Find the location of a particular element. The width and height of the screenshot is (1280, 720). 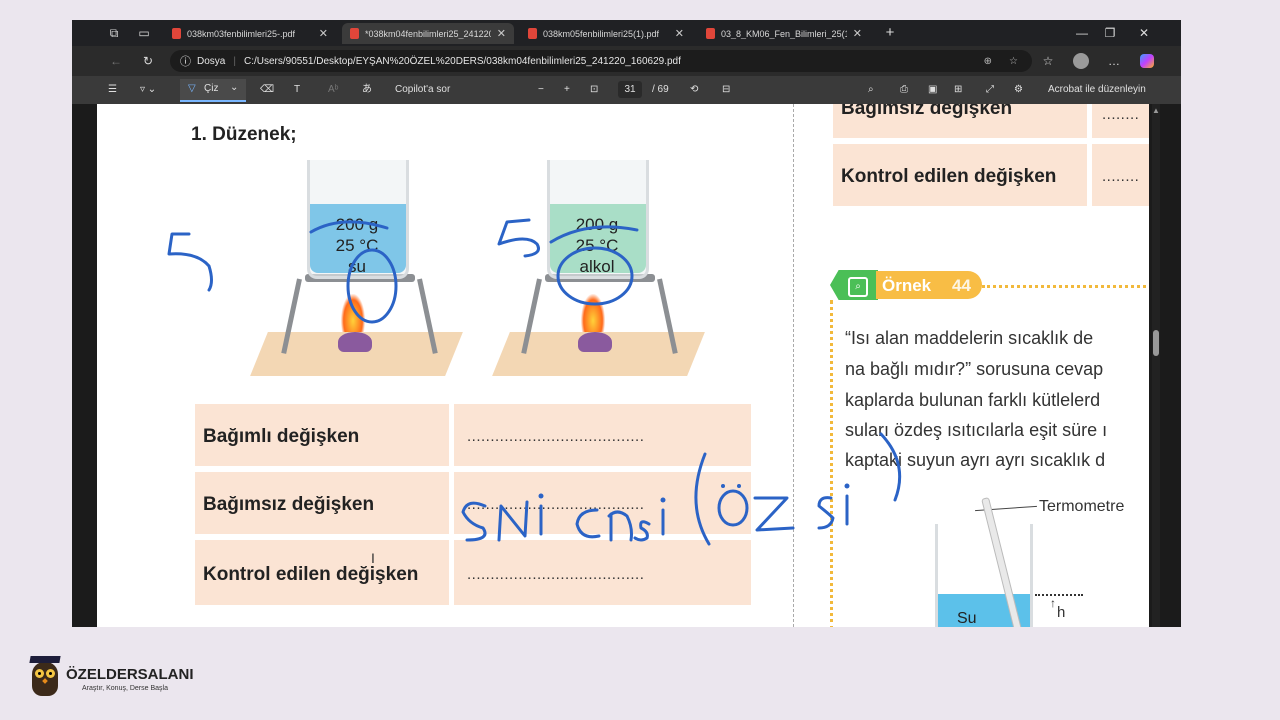

page-number-input: 31 is located at coordinates (630, 89).